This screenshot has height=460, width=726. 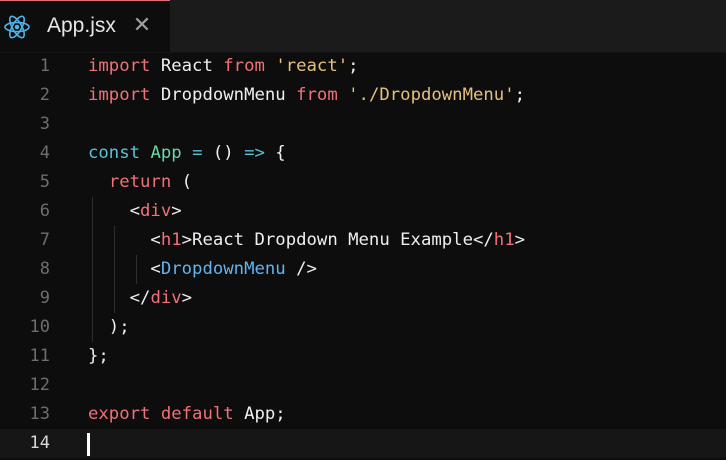 I want to click on tab-app-jsx: App.jsx ✕, so click(x=85, y=26).